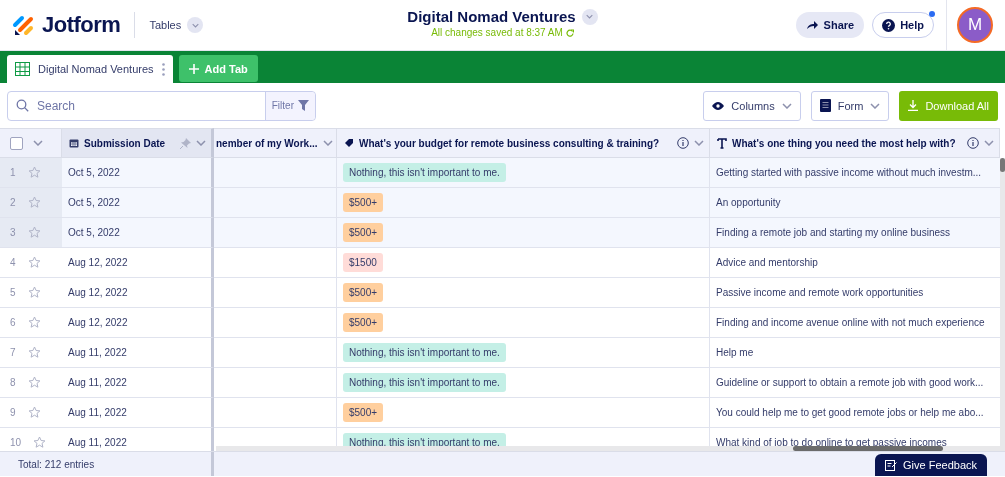  I want to click on document-icon, so click(825, 105).